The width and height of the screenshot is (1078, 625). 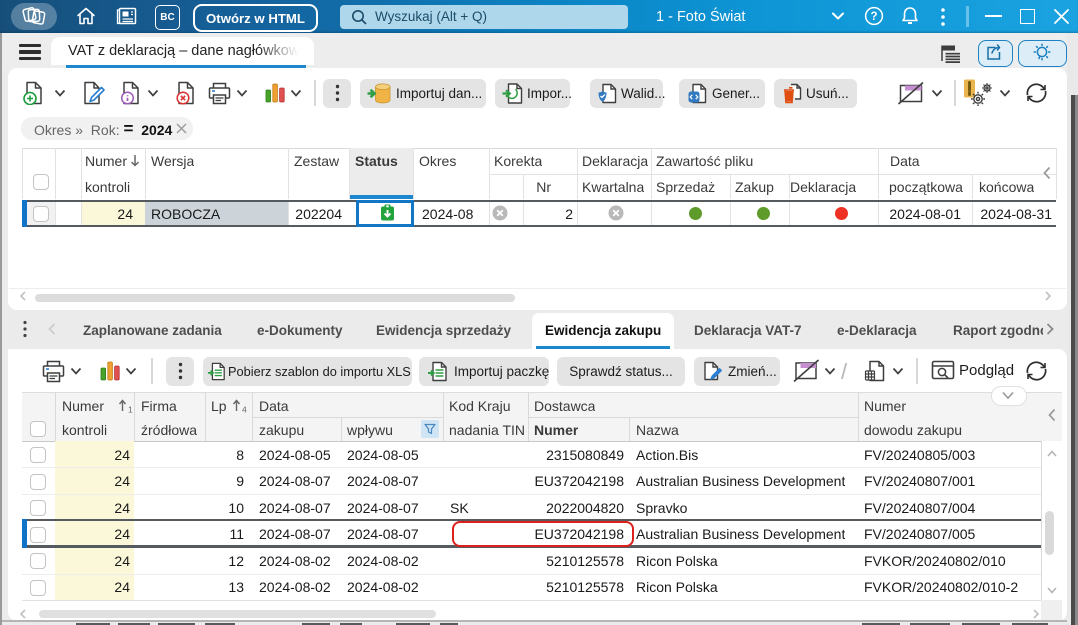 What do you see at coordinates (244, 410) in the screenshot?
I see `svg-text: 4` at bounding box center [244, 410].